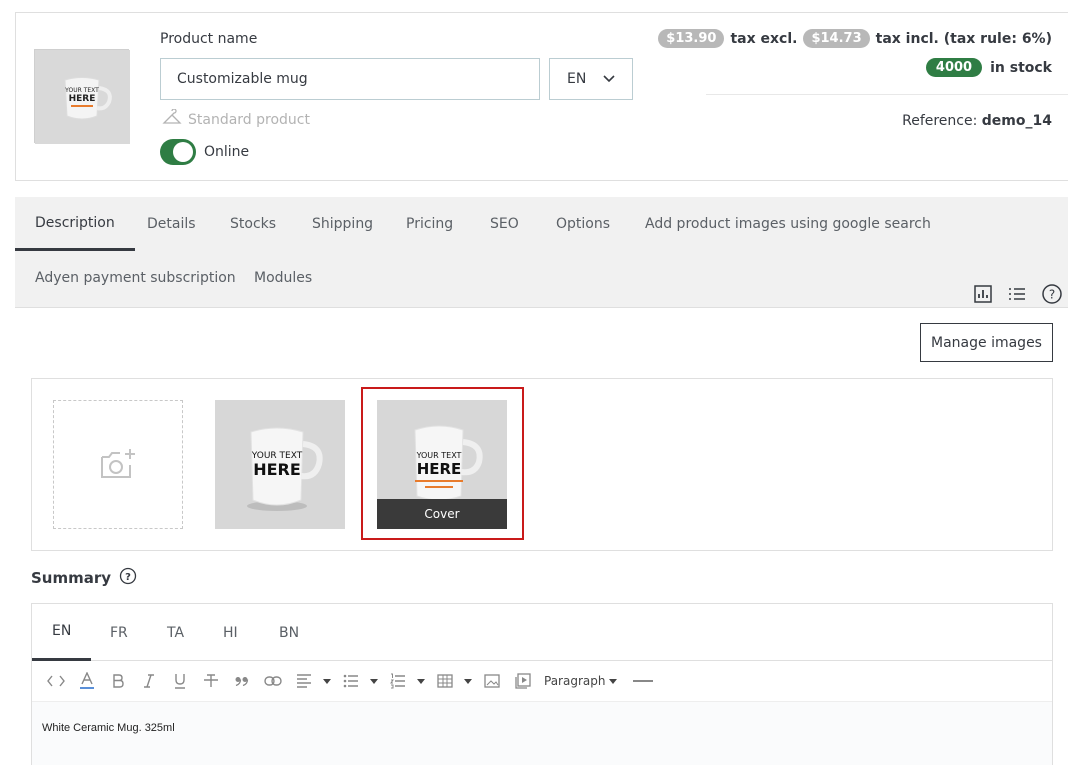  What do you see at coordinates (374, 681) in the screenshot?
I see `bullet-dropdown-icon` at bounding box center [374, 681].